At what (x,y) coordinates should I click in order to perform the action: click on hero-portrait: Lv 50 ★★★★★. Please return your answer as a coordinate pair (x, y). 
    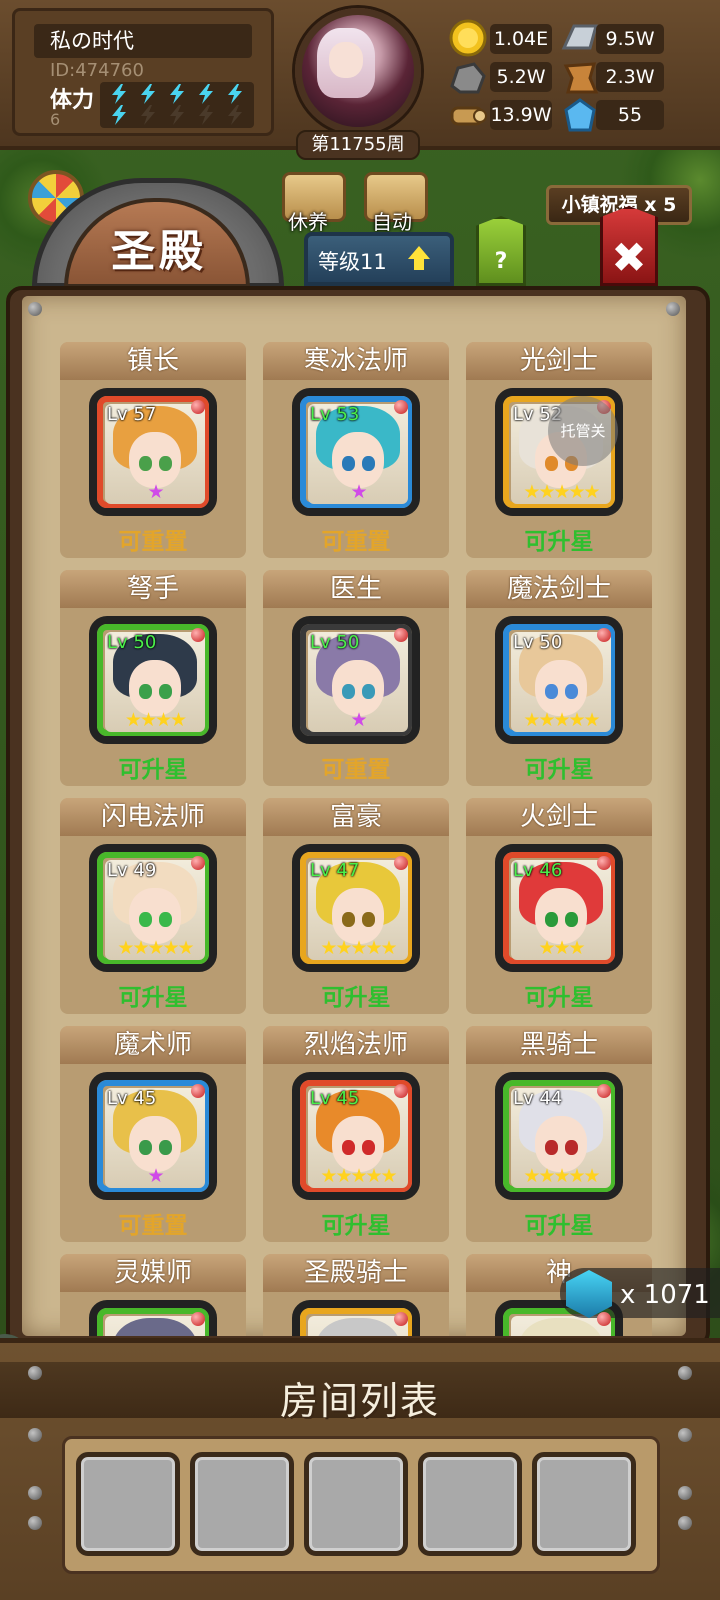
    Looking at the image, I should click on (559, 680).